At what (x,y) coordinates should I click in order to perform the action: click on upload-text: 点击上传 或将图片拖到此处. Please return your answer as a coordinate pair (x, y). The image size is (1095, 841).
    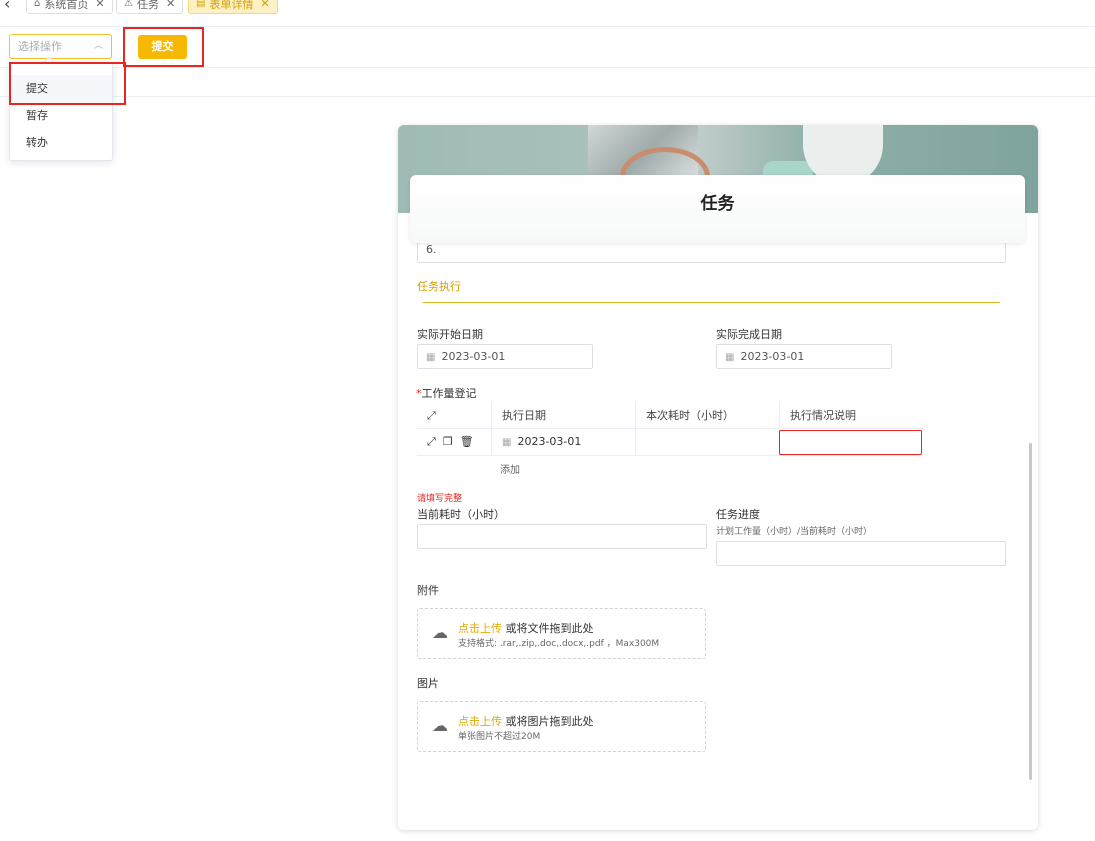
    Looking at the image, I should click on (526, 721).